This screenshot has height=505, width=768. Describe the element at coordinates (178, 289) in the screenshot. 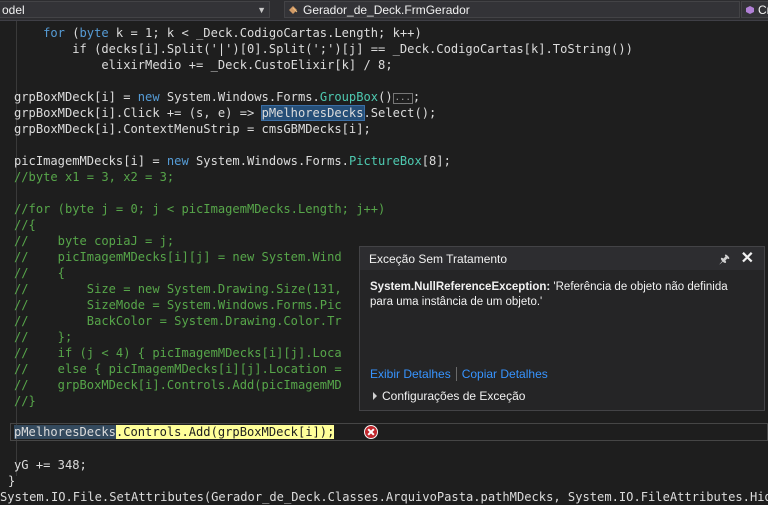

I see `comment-line: // Size = new System.Drawing.Size(131,` at that location.